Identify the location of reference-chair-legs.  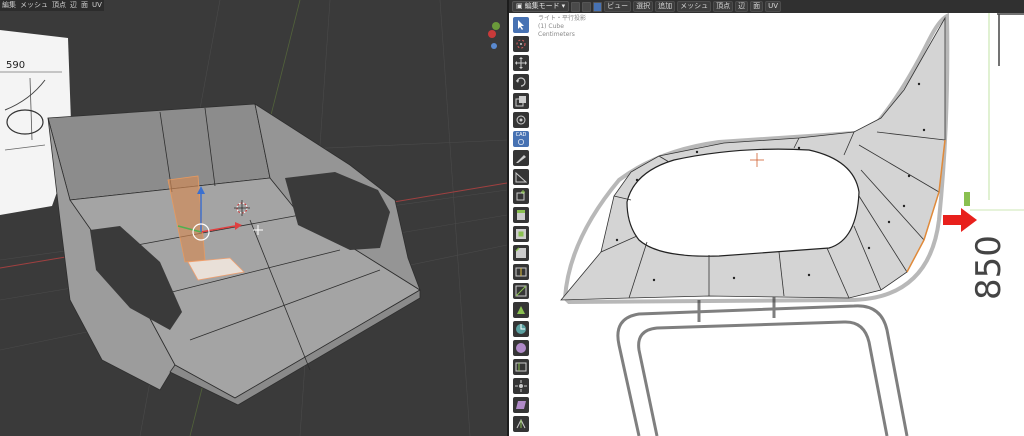
(762, 366).